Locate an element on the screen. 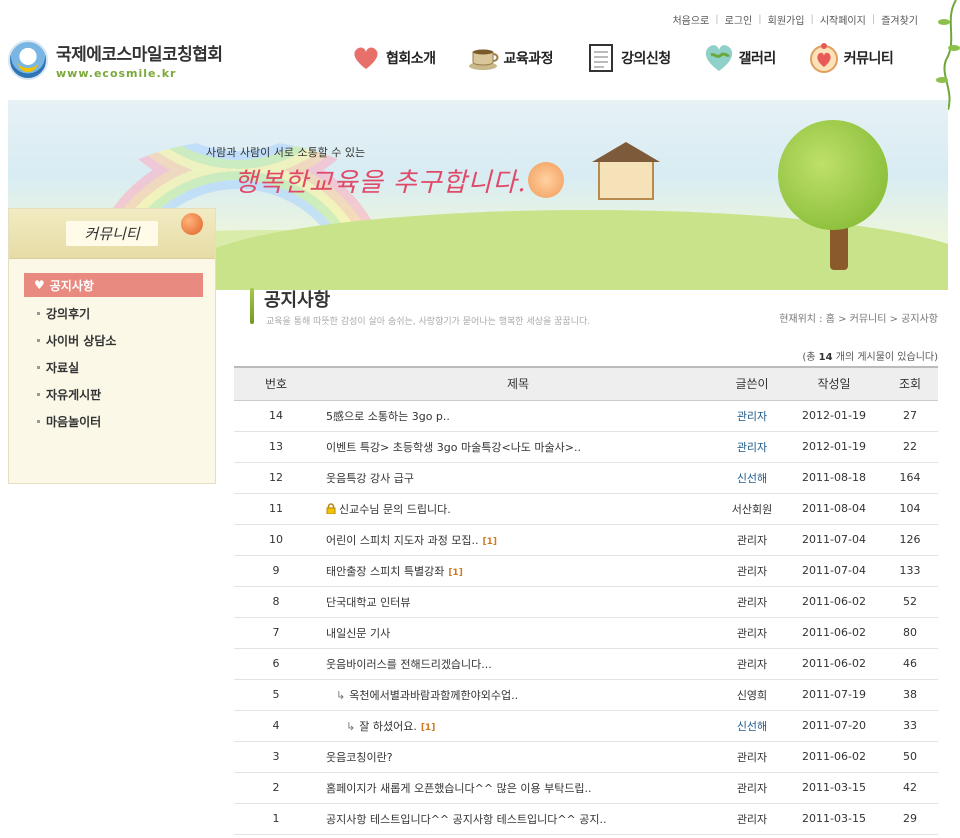 This screenshot has height=838, width=960. row-subject-link: 어린이 스피치 지도자 과정 모집.. is located at coordinates (402, 540).